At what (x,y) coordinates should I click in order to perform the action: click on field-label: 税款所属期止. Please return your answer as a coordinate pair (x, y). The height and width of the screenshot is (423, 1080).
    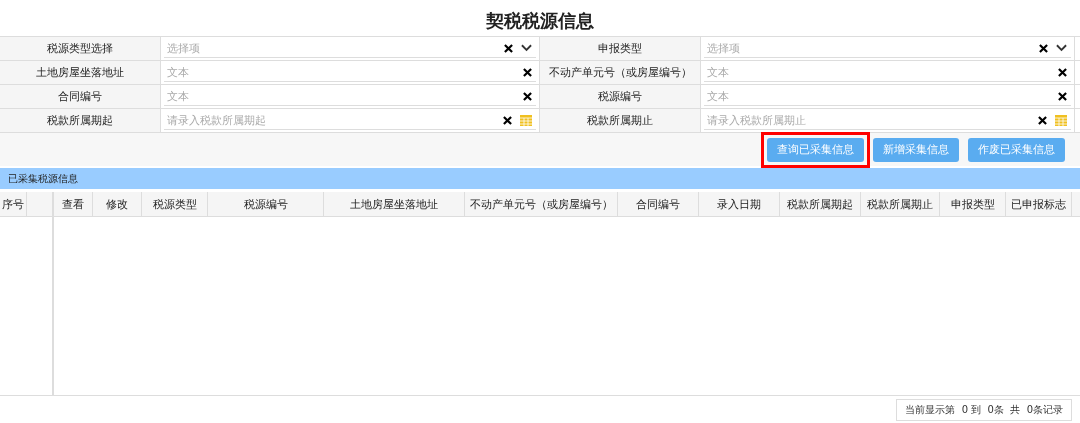
    Looking at the image, I should click on (620, 120).